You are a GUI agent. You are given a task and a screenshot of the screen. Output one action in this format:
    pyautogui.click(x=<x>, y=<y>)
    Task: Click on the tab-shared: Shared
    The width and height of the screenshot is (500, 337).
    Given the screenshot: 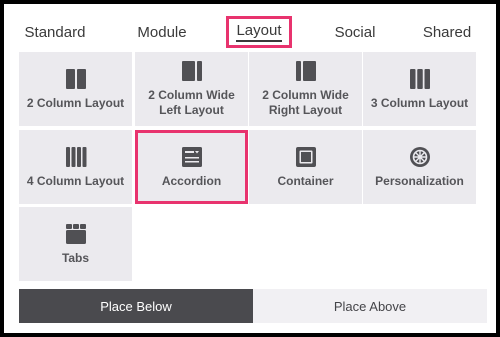 What is the action you would take?
    pyautogui.click(x=447, y=32)
    